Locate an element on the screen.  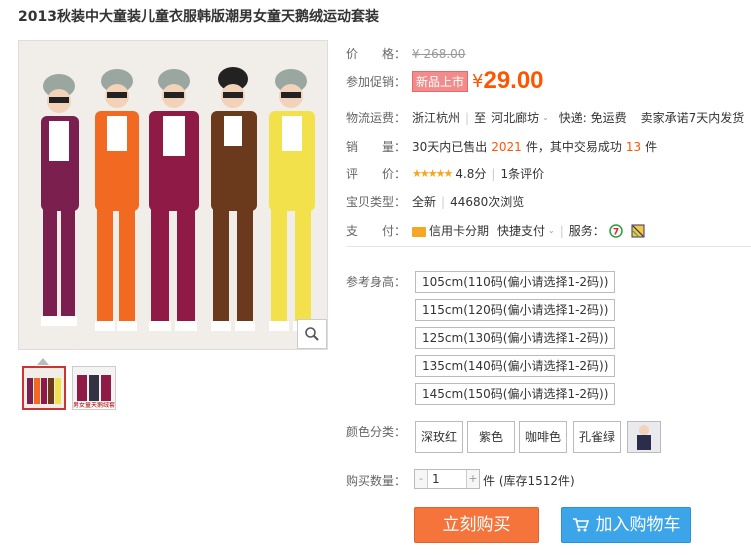
promo-row: 参加促销： 新品上市 ¥ 29.00 is located at coordinates (445, 81).